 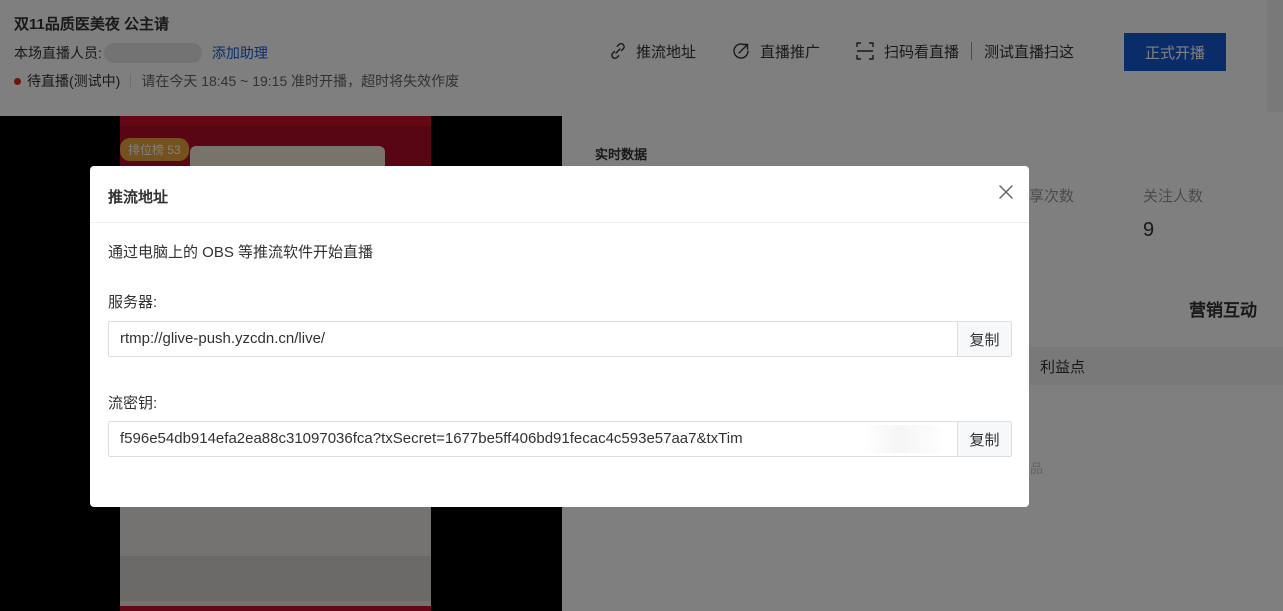 I want to click on server-field: rtmp://glive-push.yzcdn.cn/live/ 复制, so click(x=560, y=339).